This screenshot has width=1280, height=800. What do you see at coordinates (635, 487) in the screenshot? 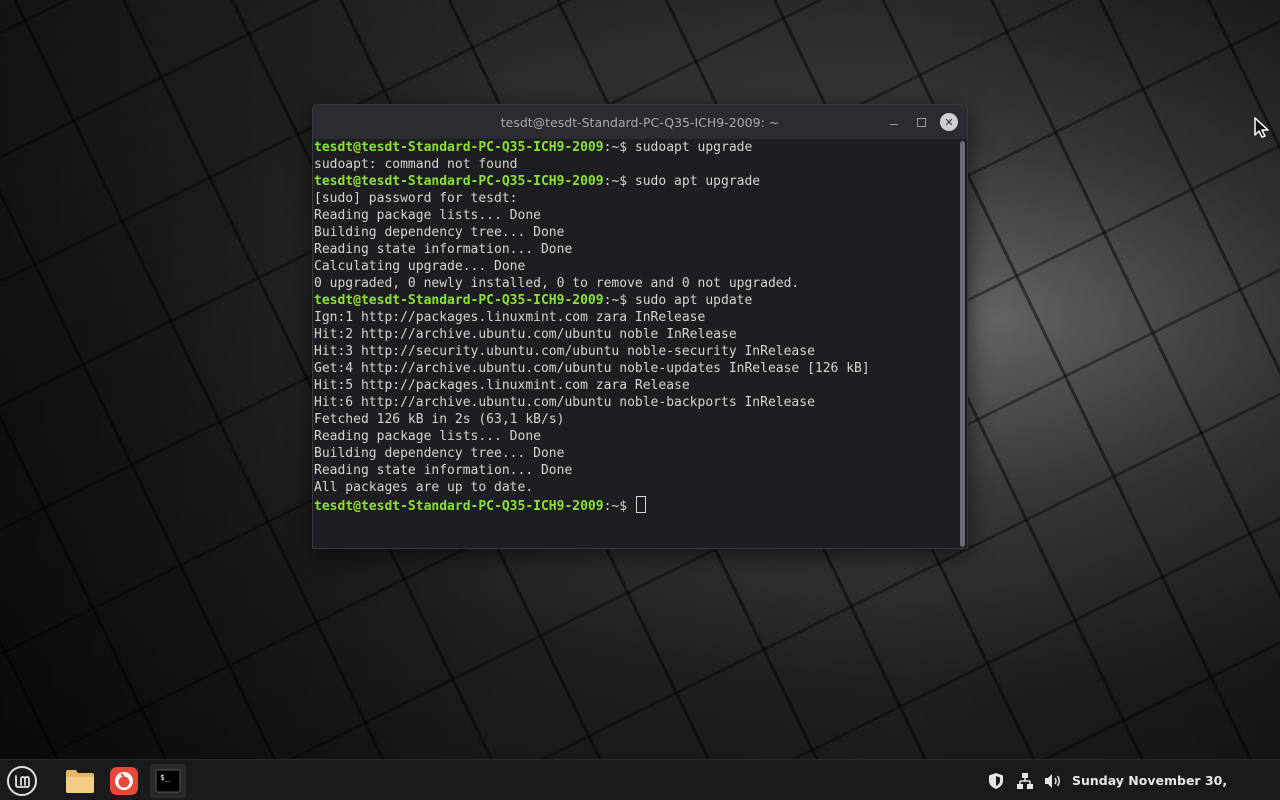
I see `terminal-output-line: All packages are up to date.` at bounding box center [635, 487].